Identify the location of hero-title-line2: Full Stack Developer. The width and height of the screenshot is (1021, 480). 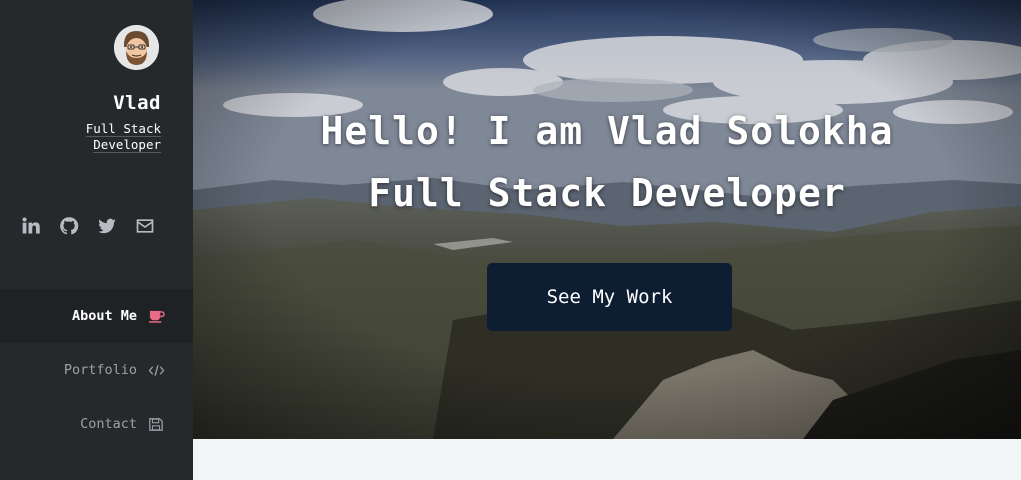
(607, 193).